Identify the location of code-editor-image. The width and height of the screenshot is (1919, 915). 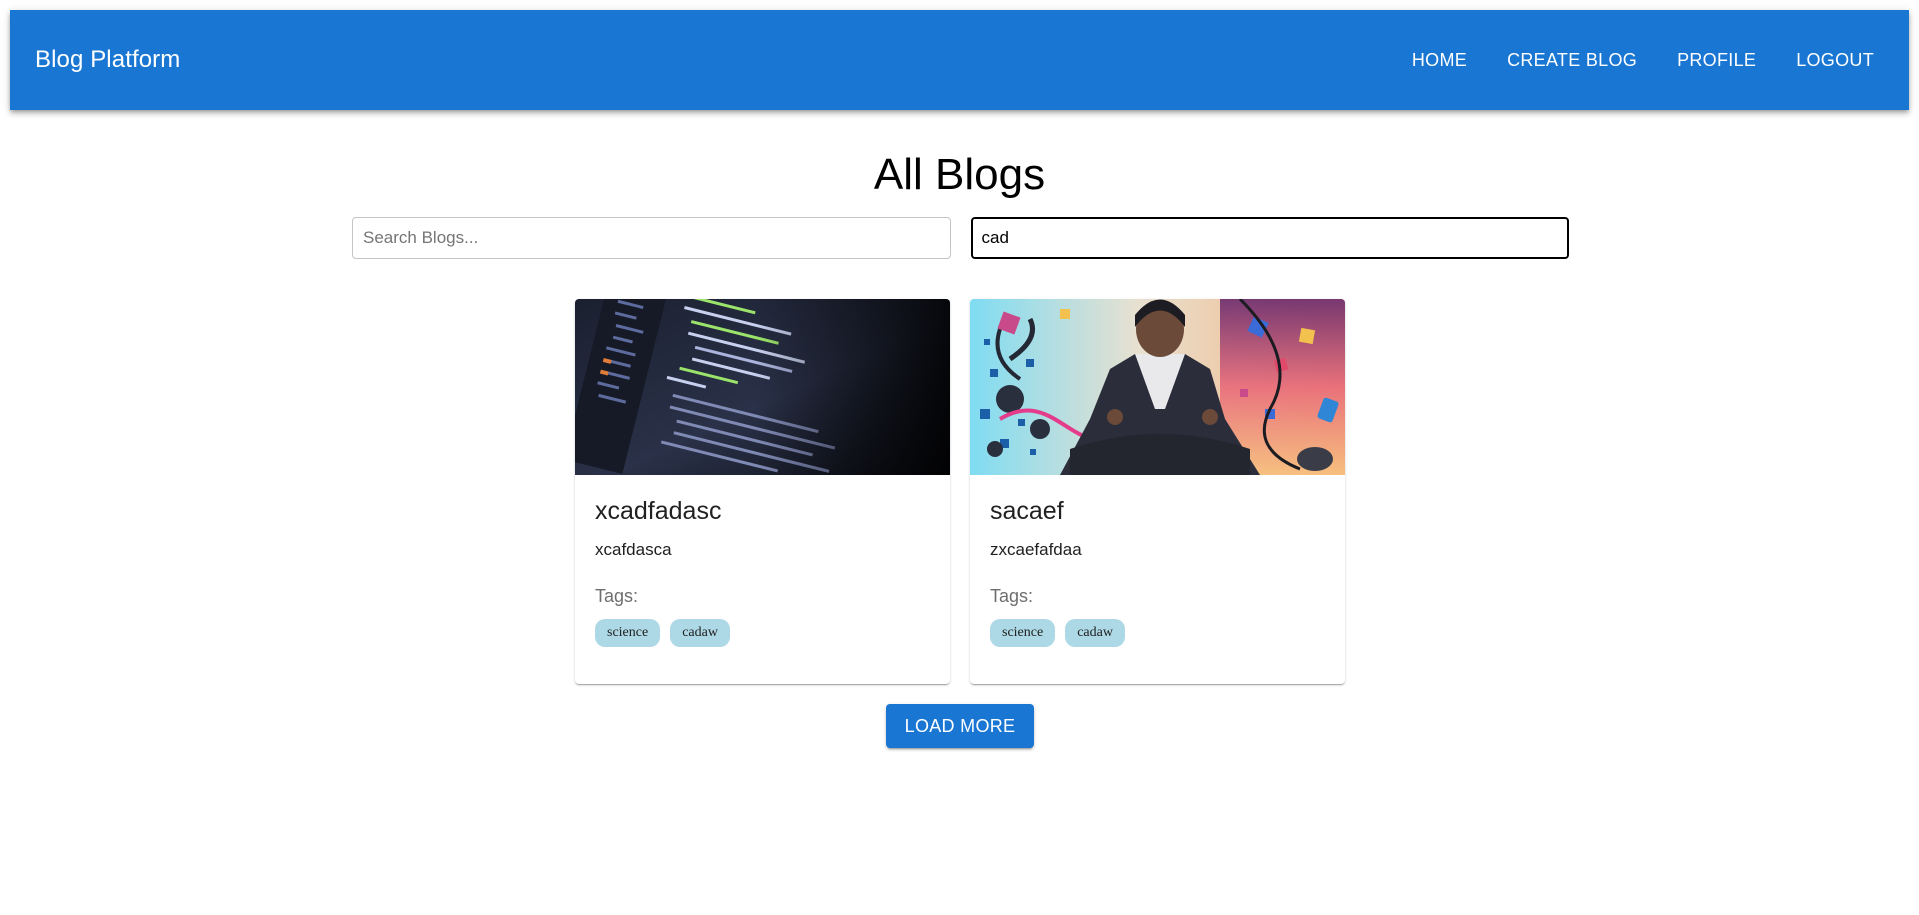
(762, 387).